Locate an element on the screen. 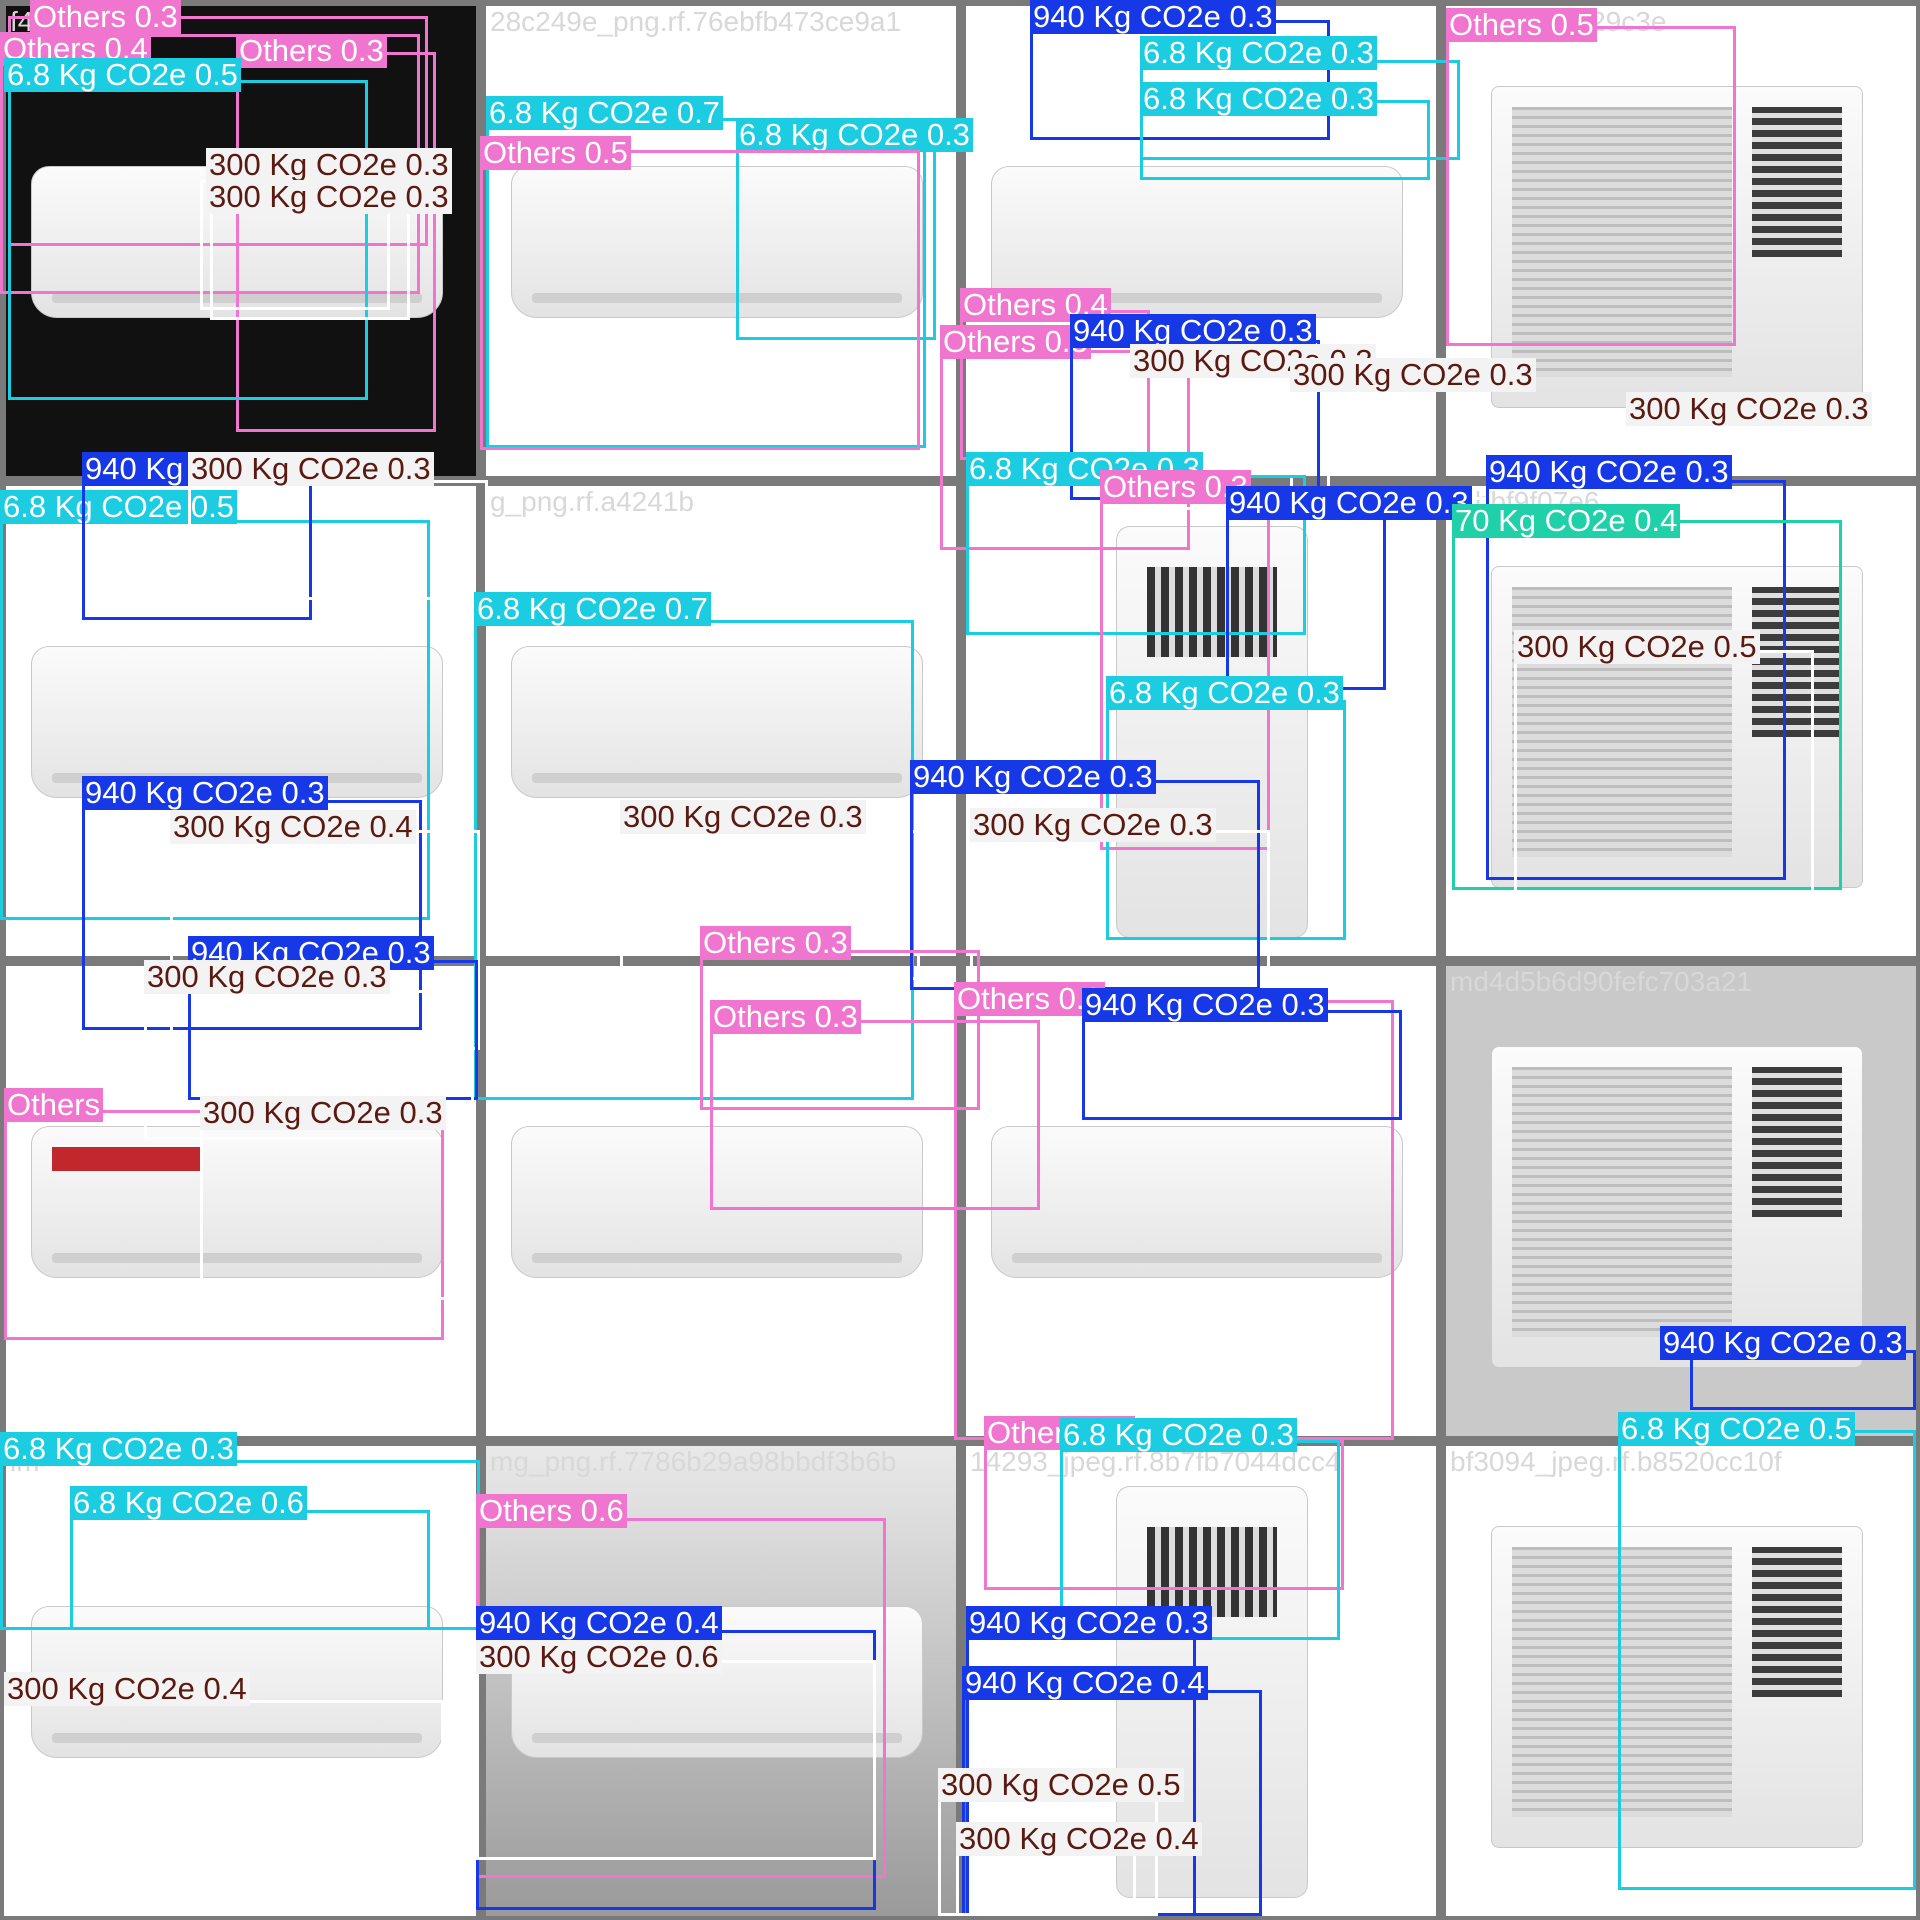 This screenshot has width=1920, height=1920. detection-label: 70 Kg CO2e 0.4 is located at coordinates (1566, 521).